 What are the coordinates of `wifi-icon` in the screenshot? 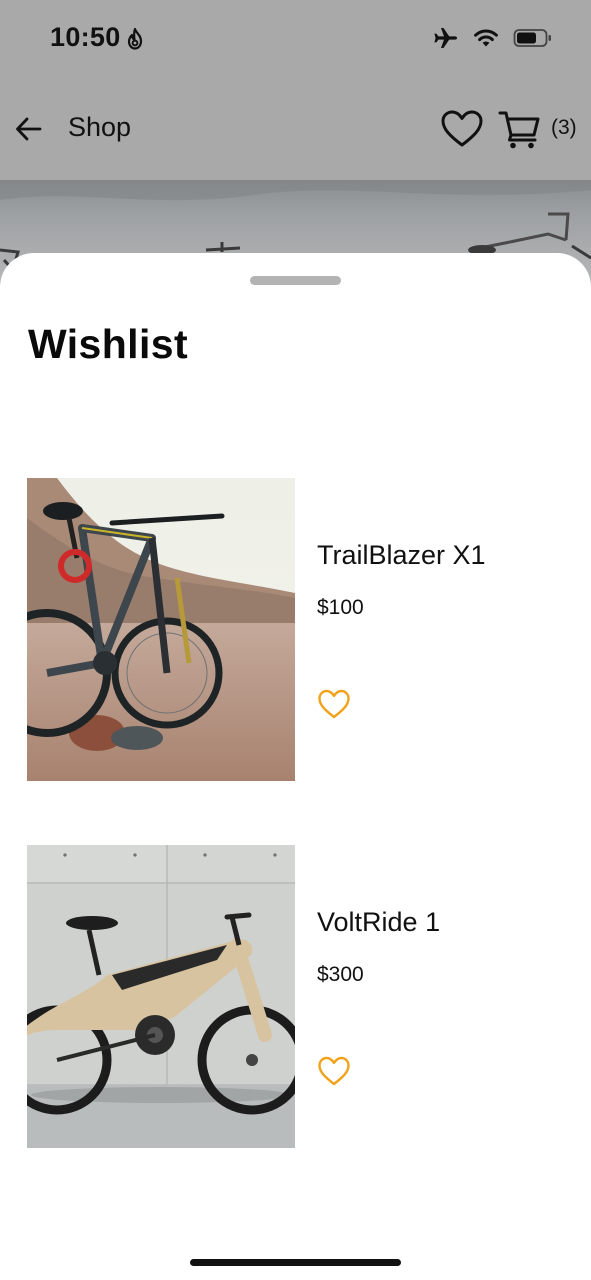 It's located at (486, 38).